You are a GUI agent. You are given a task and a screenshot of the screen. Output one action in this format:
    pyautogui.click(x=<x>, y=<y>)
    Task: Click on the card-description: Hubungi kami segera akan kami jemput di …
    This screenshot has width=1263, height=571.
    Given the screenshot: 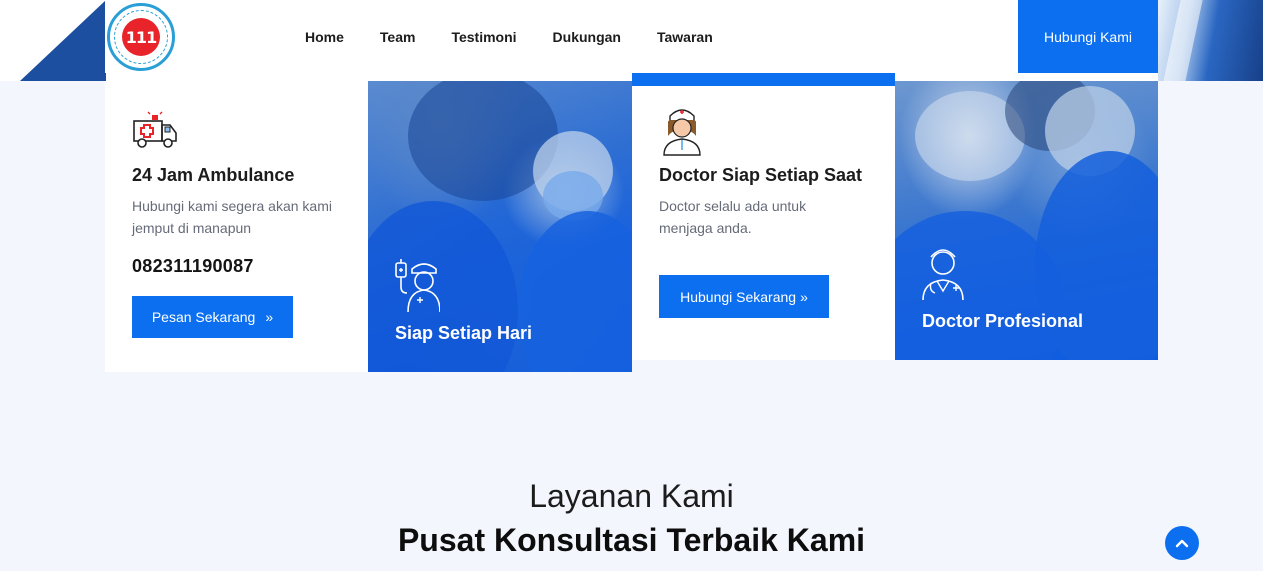 What is the action you would take?
    pyautogui.click(x=232, y=217)
    